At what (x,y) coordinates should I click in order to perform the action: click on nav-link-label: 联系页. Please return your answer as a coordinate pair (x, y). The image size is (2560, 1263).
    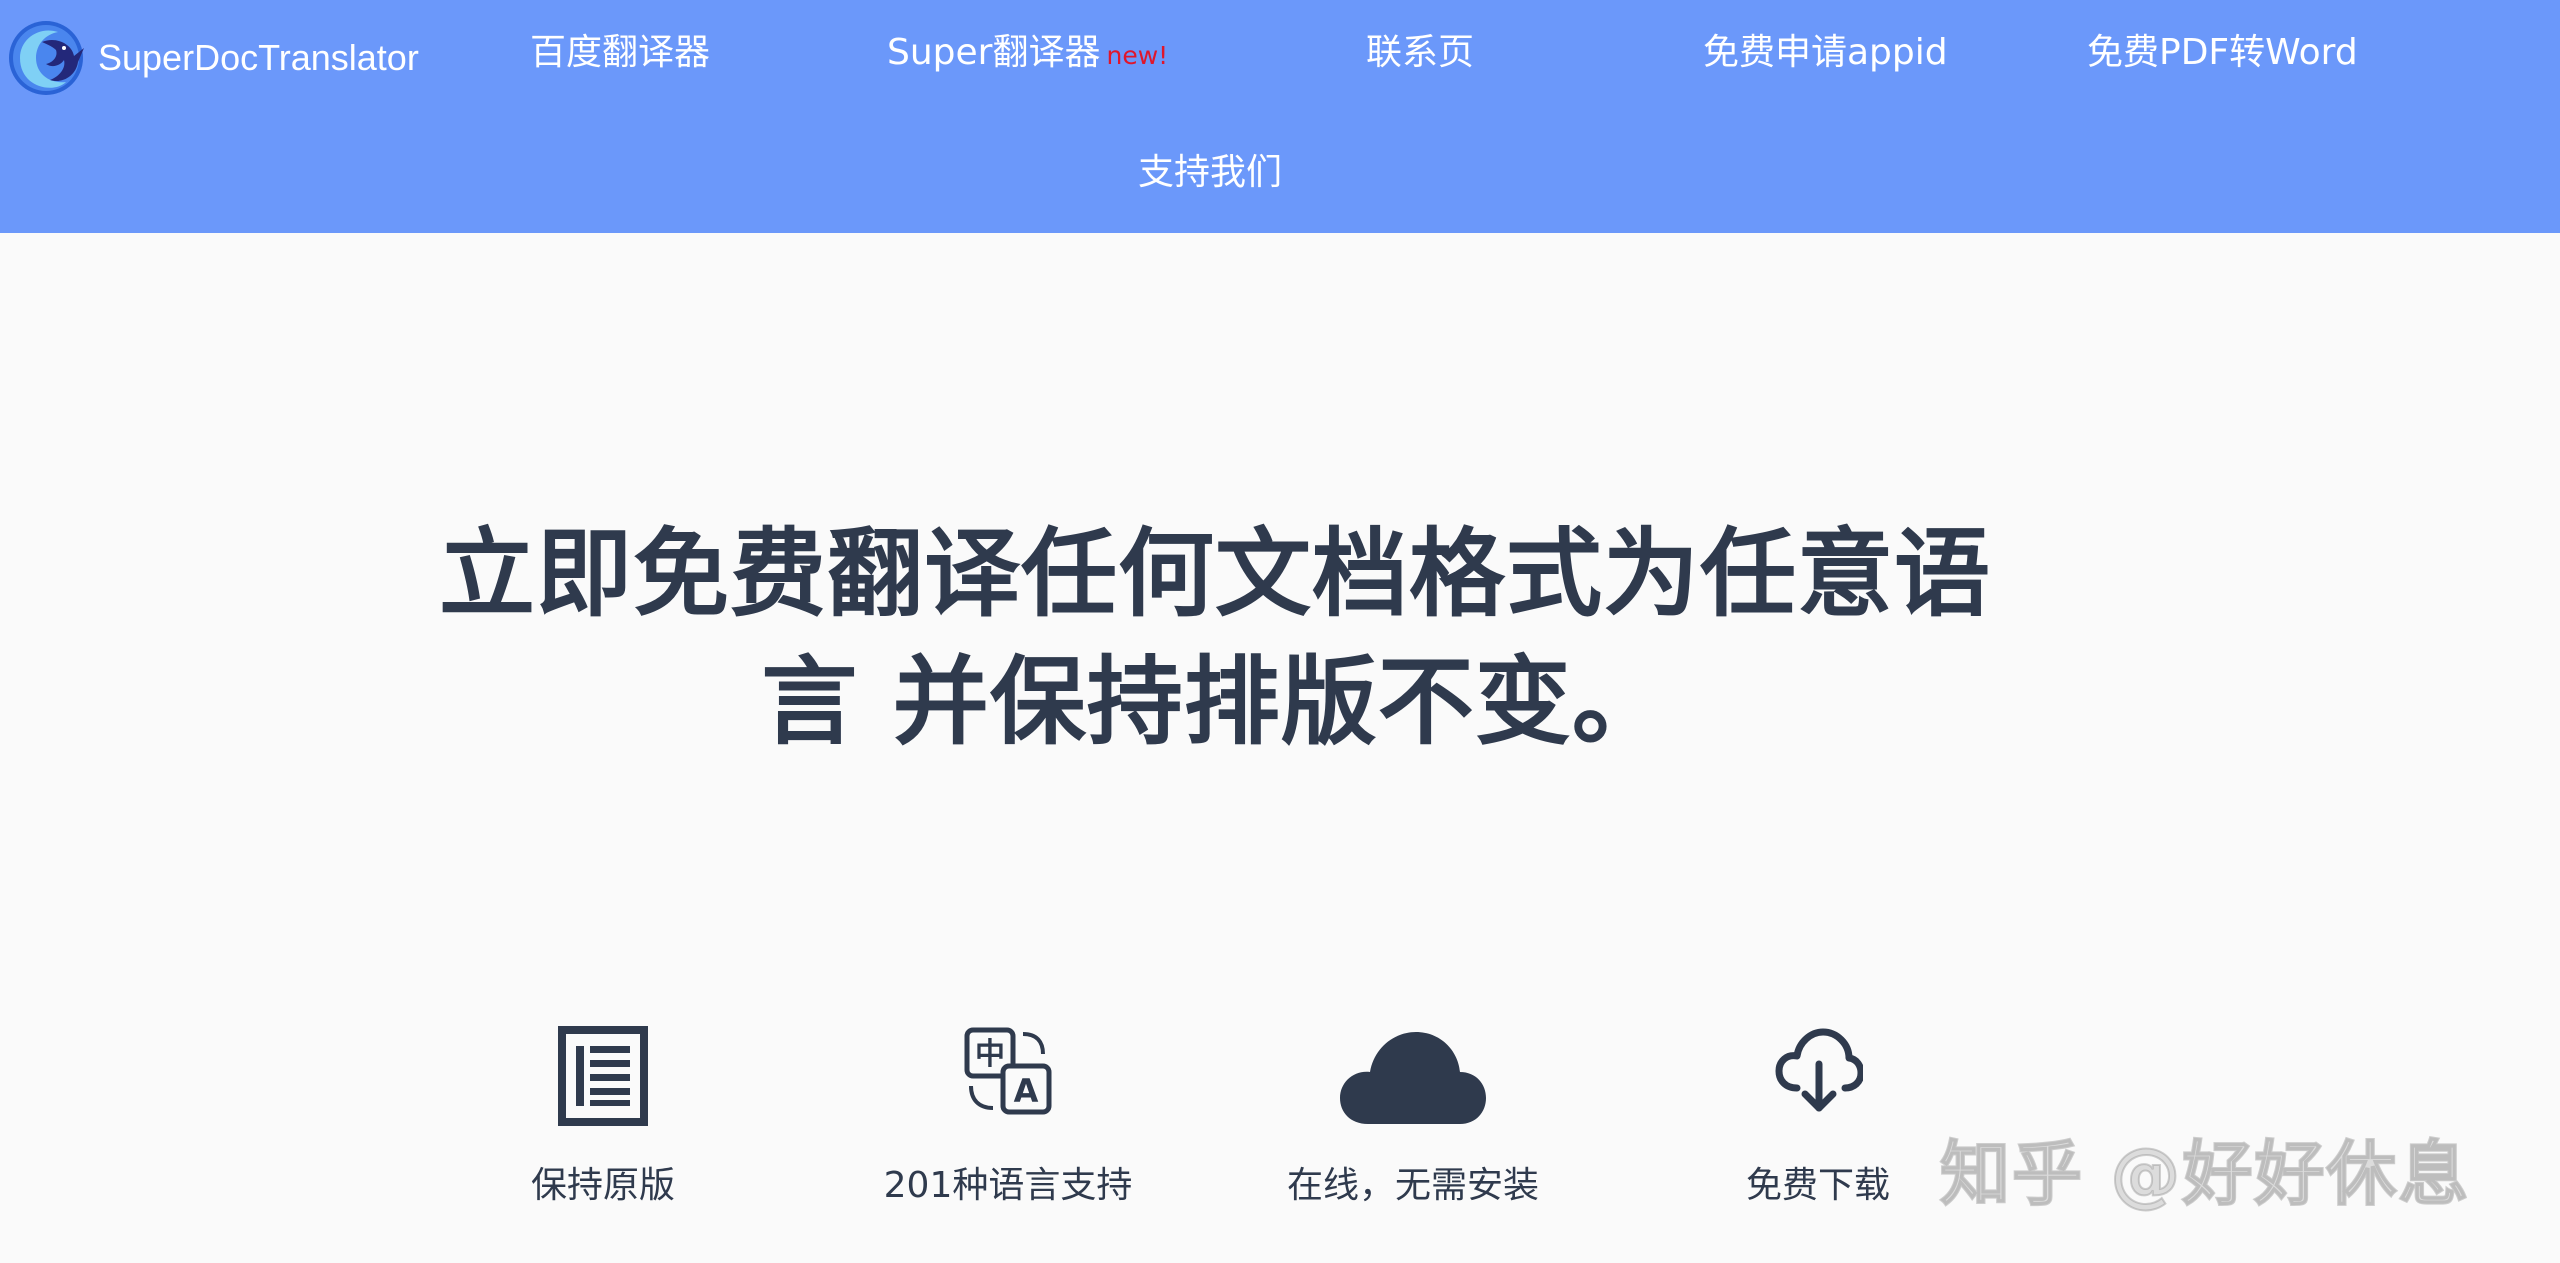
    Looking at the image, I should click on (1420, 52).